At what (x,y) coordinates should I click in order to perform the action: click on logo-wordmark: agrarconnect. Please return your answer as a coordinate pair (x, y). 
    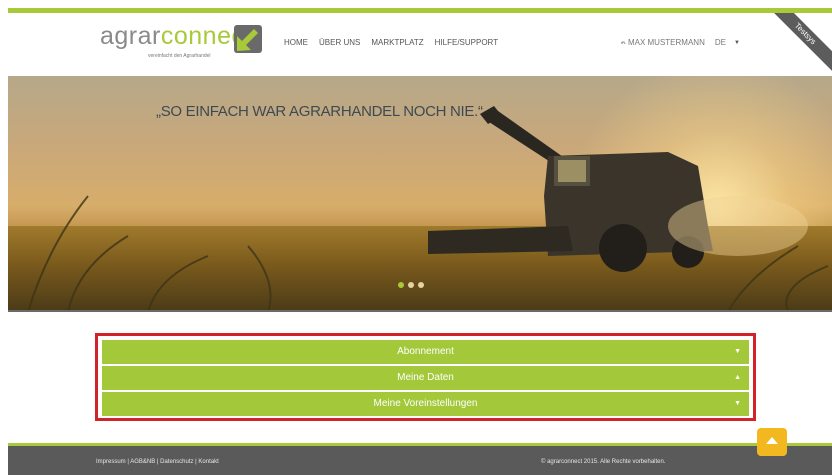
    Looking at the image, I should click on (176, 36).